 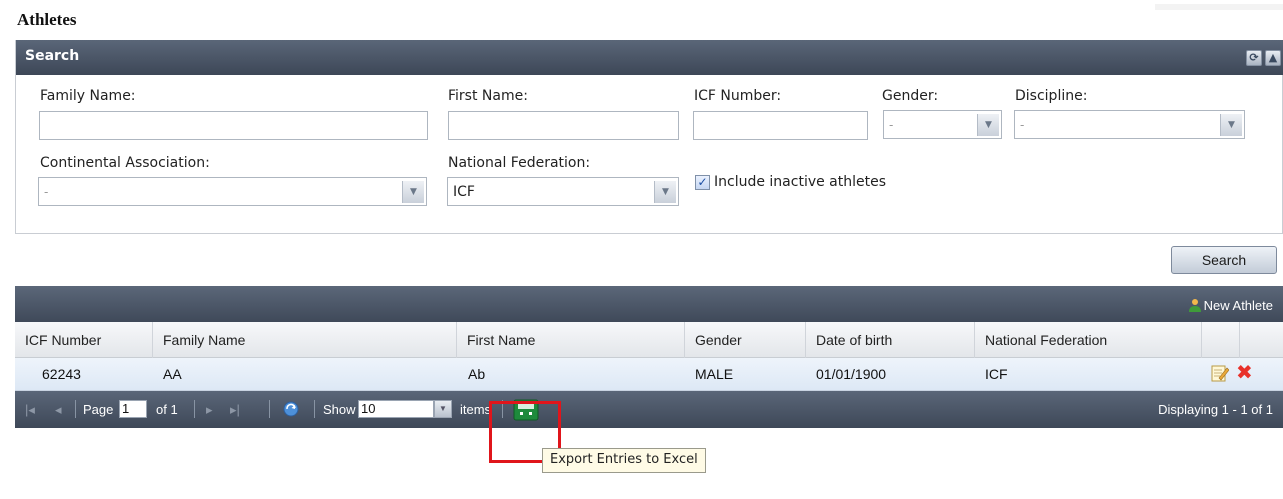 I want to click on last-page-icon: ▸|, so click(x=235, y=410).